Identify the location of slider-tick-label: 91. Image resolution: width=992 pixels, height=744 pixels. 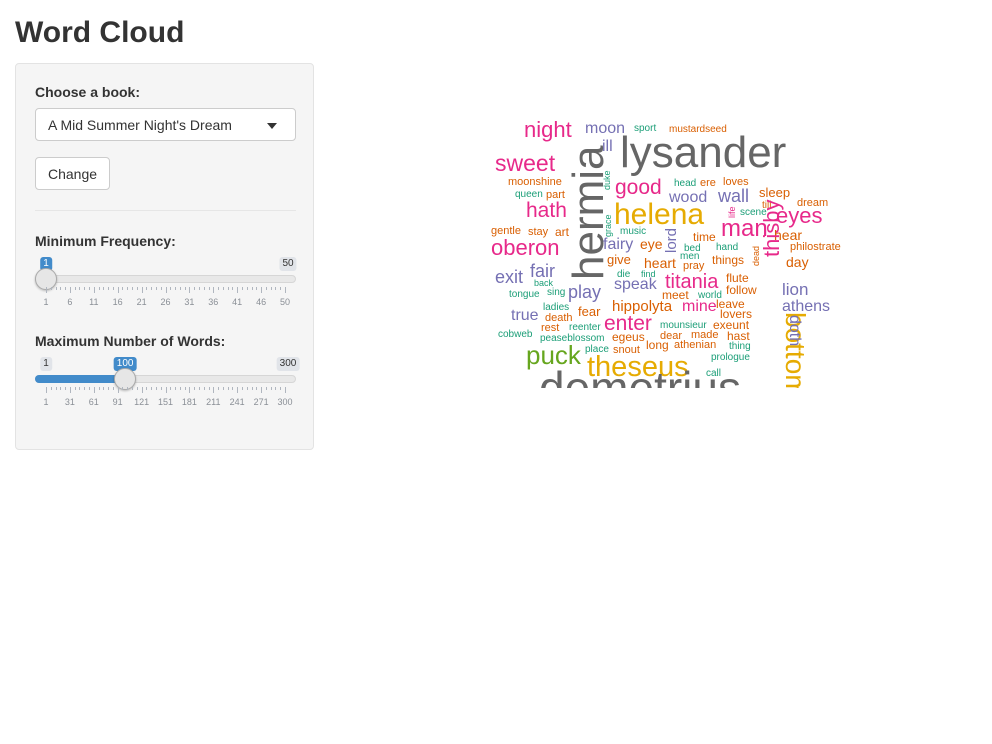
(117, 402).